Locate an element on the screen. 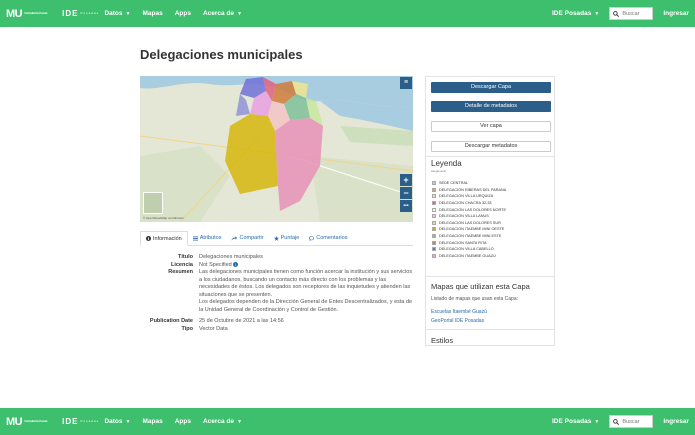  legend-label: DELEGACION CHACRA 32-33 is located at coordinates (465, 203).